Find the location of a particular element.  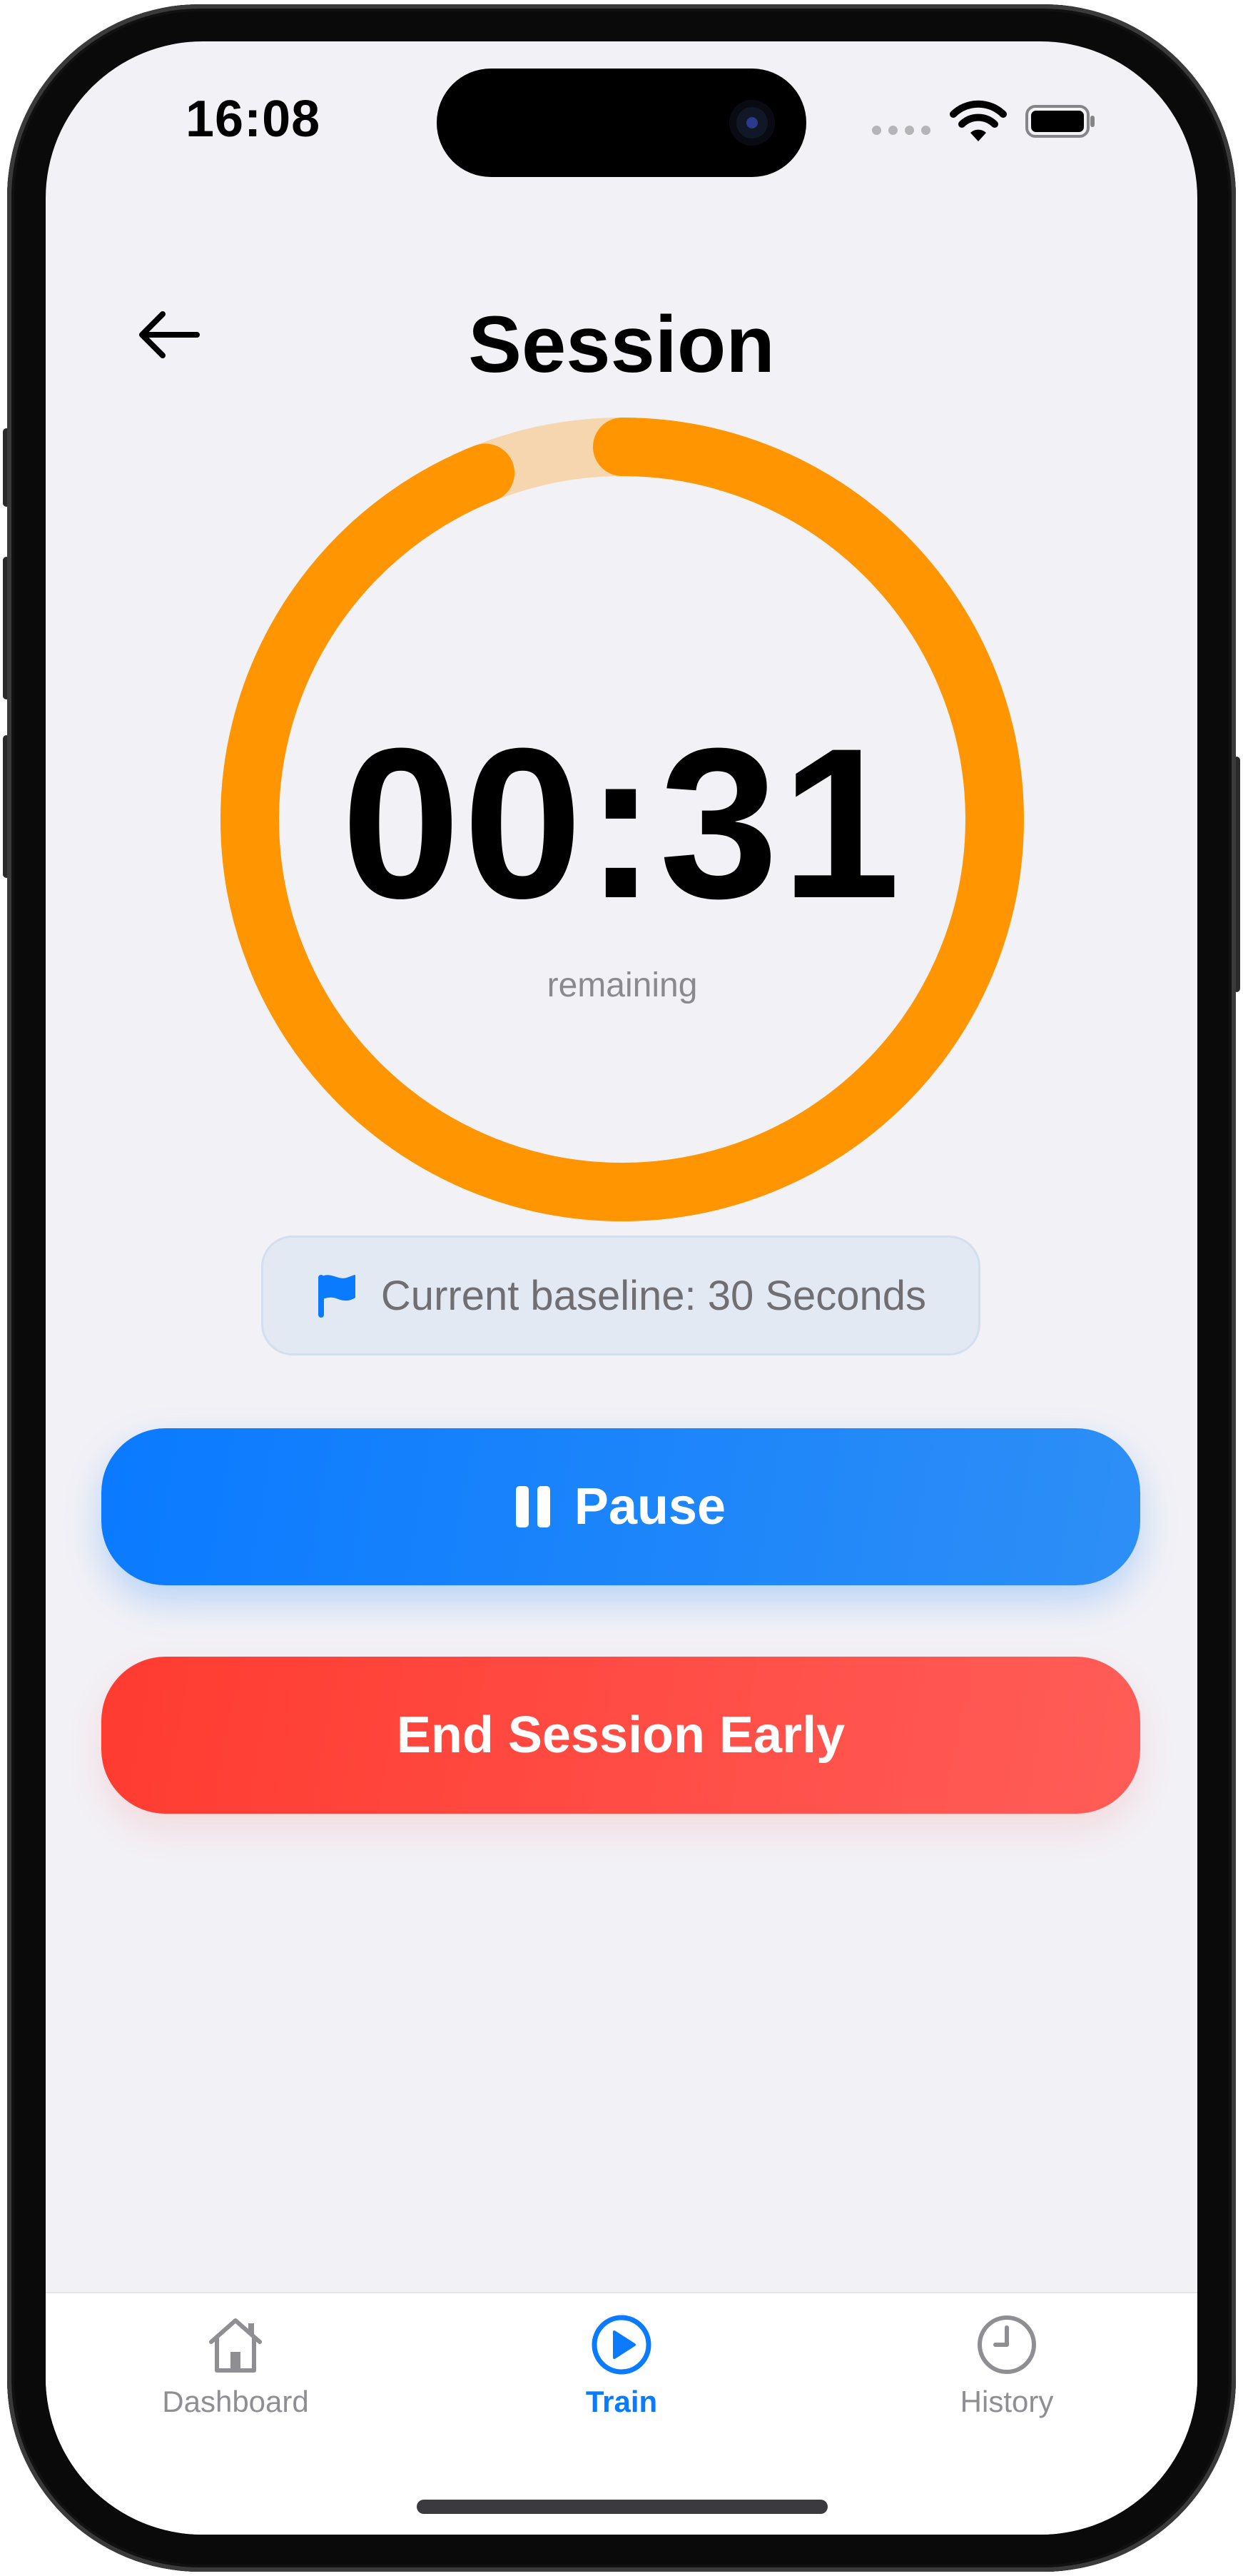

nav-header: Session is located at coordinates (621, 329).